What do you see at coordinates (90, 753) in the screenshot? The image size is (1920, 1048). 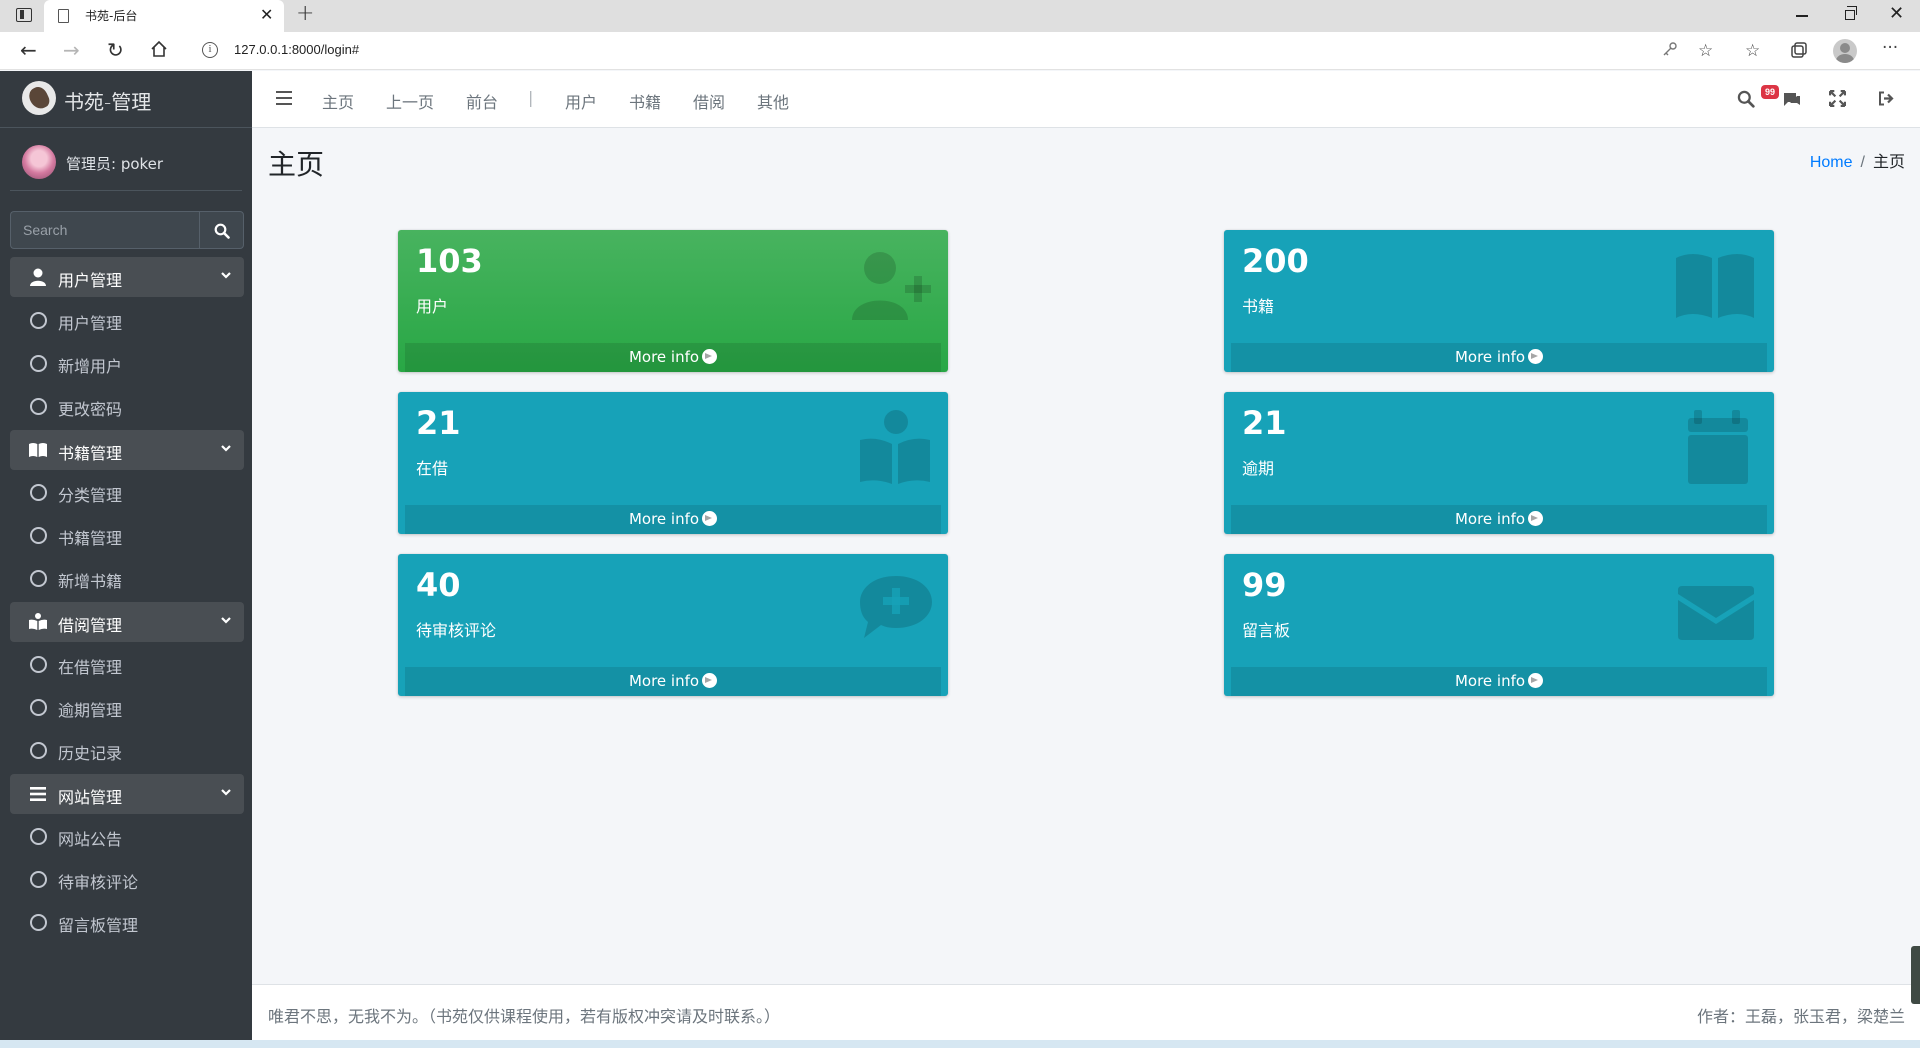 I see `sidebar-item-label: 历史记录` at bounding box center [90, 753].